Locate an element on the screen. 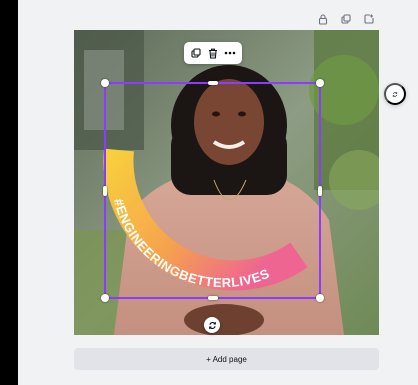 The width and height of the screenshot is (418, 385). add-page-button: + Add page is located at coordinates (226, 359).